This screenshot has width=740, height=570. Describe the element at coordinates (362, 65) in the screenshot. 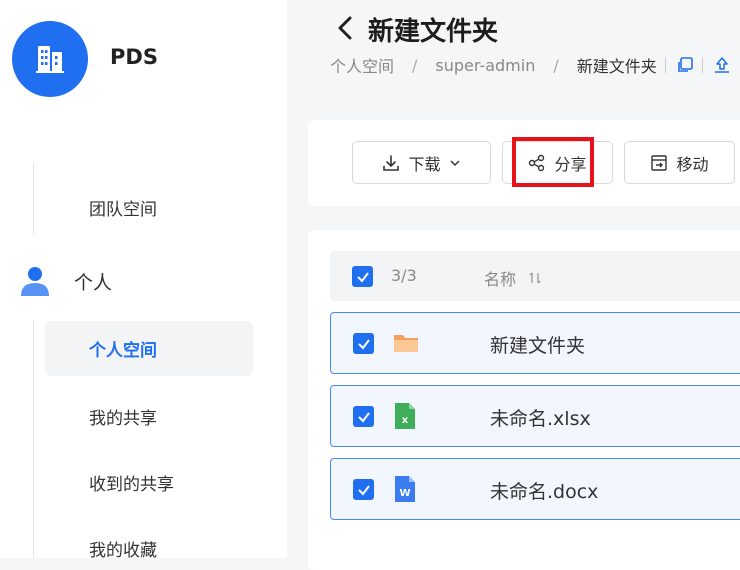

I see `breadcrumb-item: 个人空间` at that location.